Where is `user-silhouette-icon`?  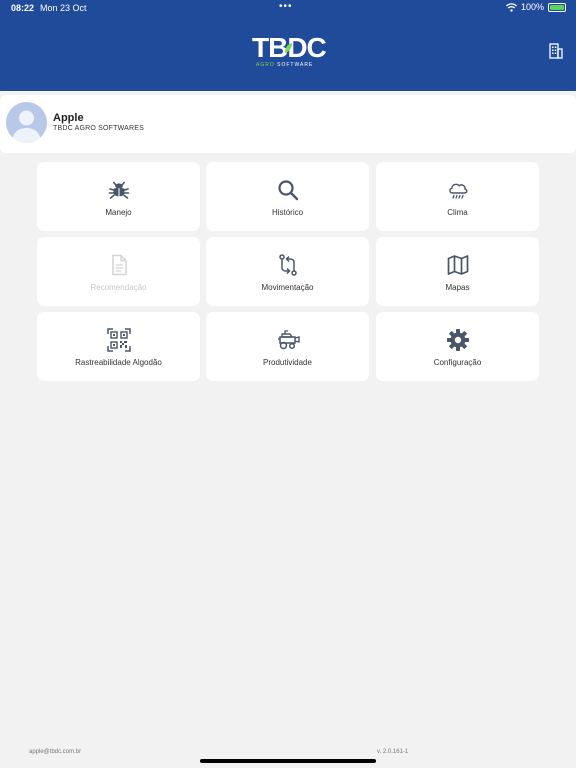
user-silhouette-icon is located at coordinates (26, 126).